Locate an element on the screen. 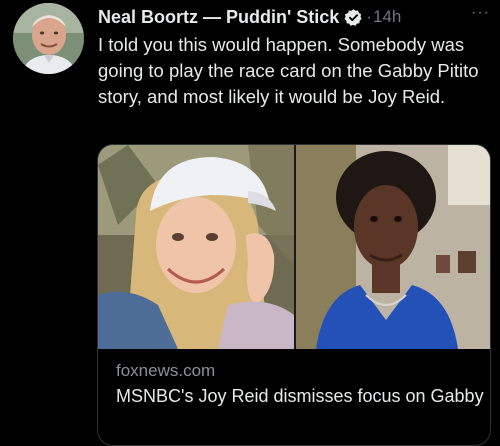 The image size is (500, 446). tweet-header: Neal Boortz — Puddin' Stick · 14h ··· is located at coordinates (295, 17).